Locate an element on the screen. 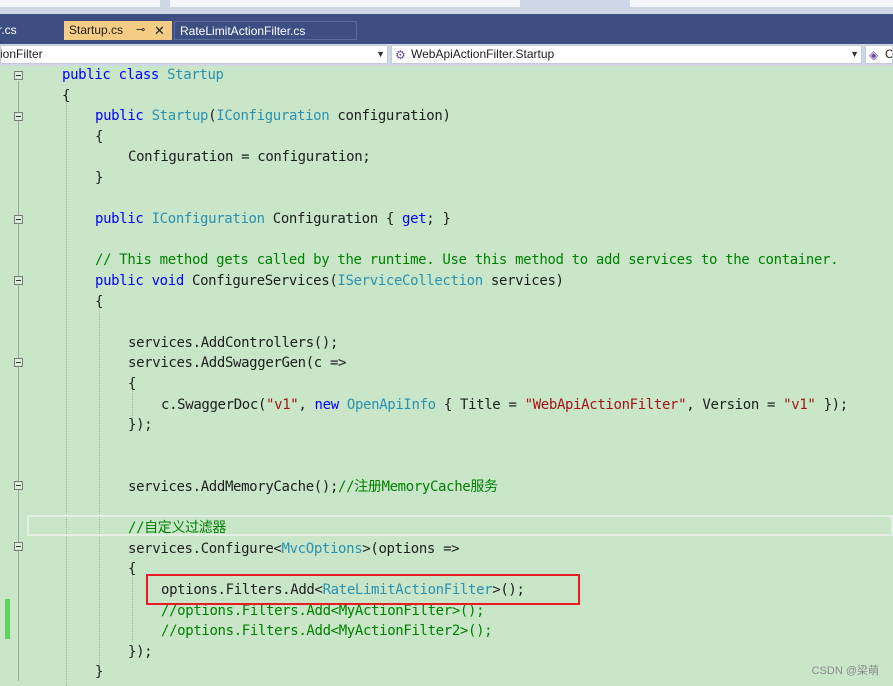 The image size is (893, 686). tab-startup-cs: Startup.cs ⊸ ✕ is located at coordinates (118, 30).